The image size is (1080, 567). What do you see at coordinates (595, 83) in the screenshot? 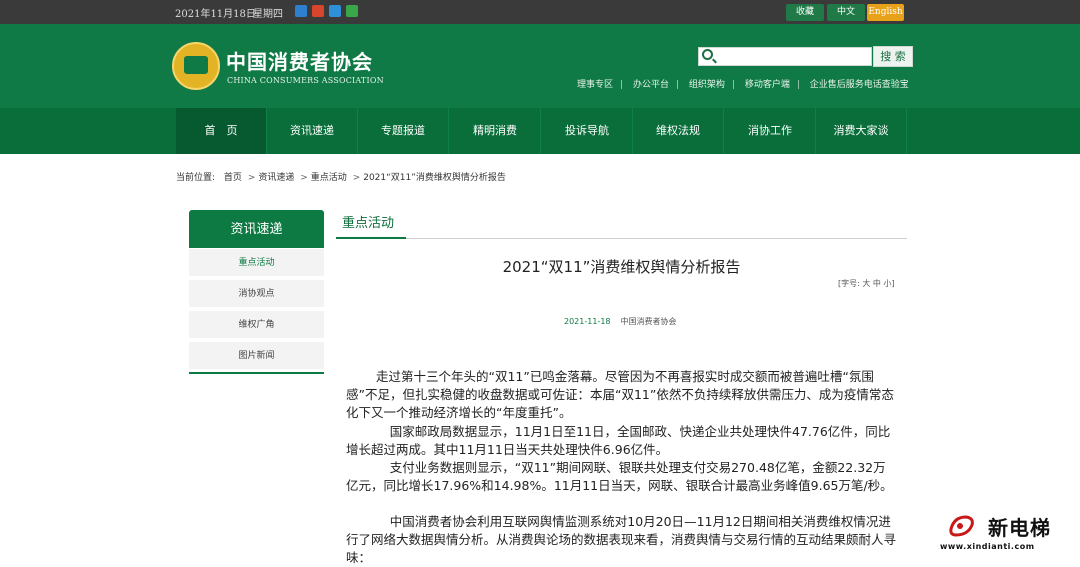
I see `header-link-council: 理事专区` at bounding box center [595, 83].